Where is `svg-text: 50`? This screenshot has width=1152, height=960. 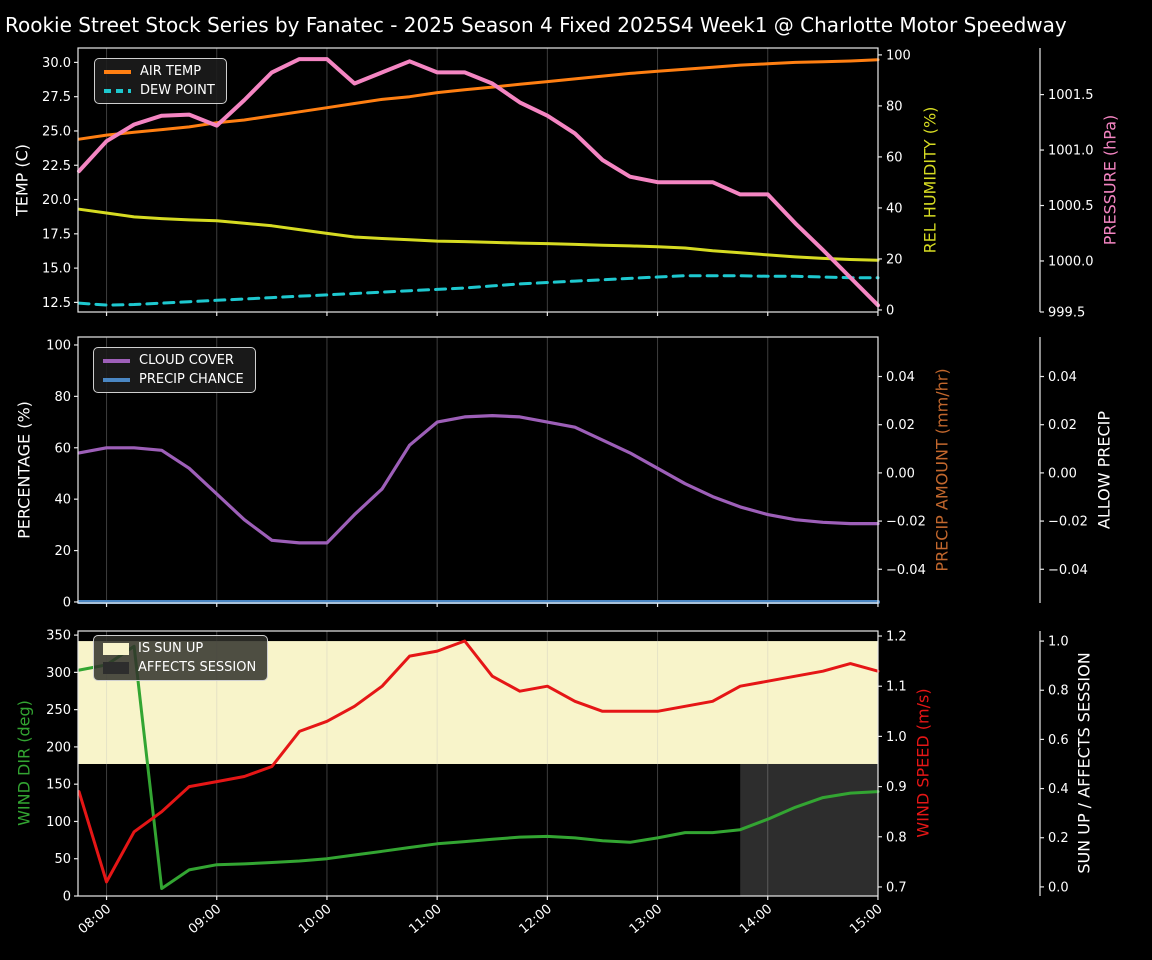 svg-text: 50 is located at coordinates (62, 859).